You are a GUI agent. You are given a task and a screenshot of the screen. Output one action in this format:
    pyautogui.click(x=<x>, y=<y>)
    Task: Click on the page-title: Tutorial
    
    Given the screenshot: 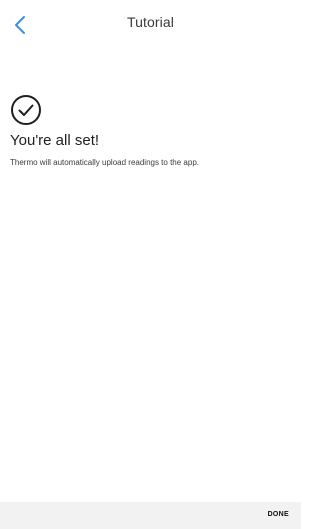 What is the action you would take?
    pyautogui.click(x=150, y=22)
    